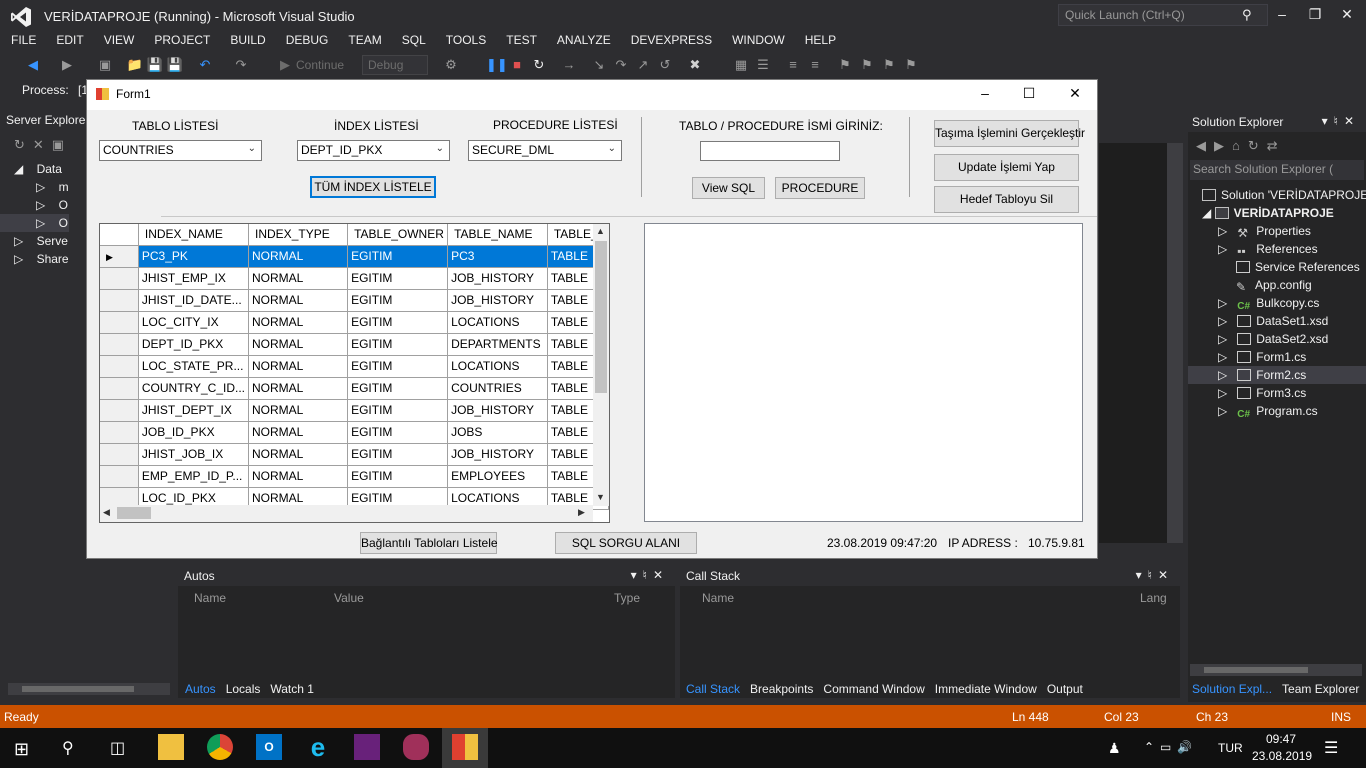 The height and width of the screenshot is (768, 1366). Describe the element at coordinates (497, 235) in the screenshot. I see `grid-col-table-name: TABLE_NAME` at that location.